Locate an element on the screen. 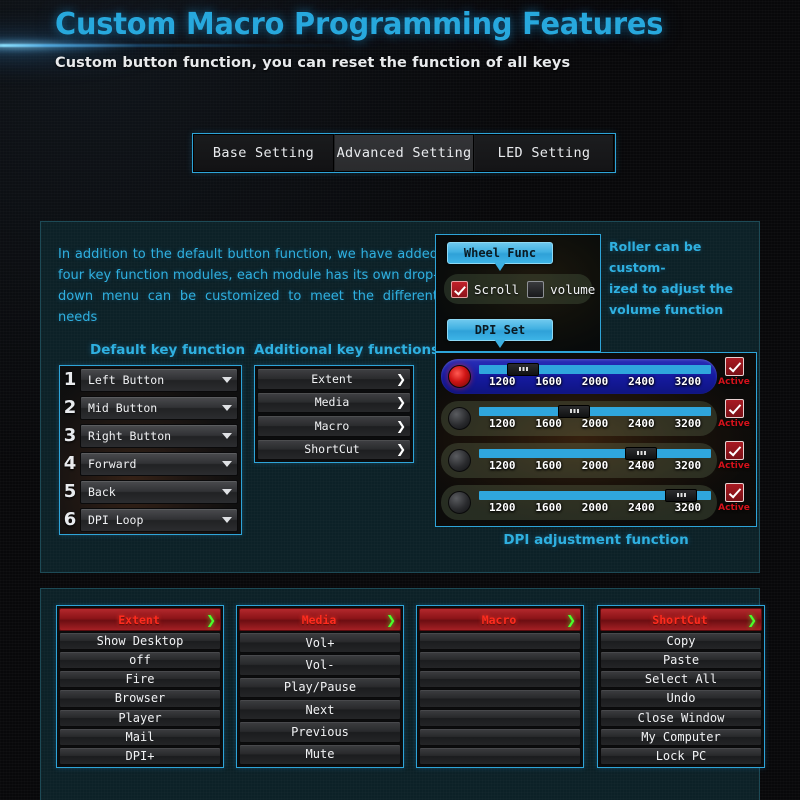 The height and width of the screenshot is (800, 800). menu-item: My Computer is located at coordinates (681, 736).